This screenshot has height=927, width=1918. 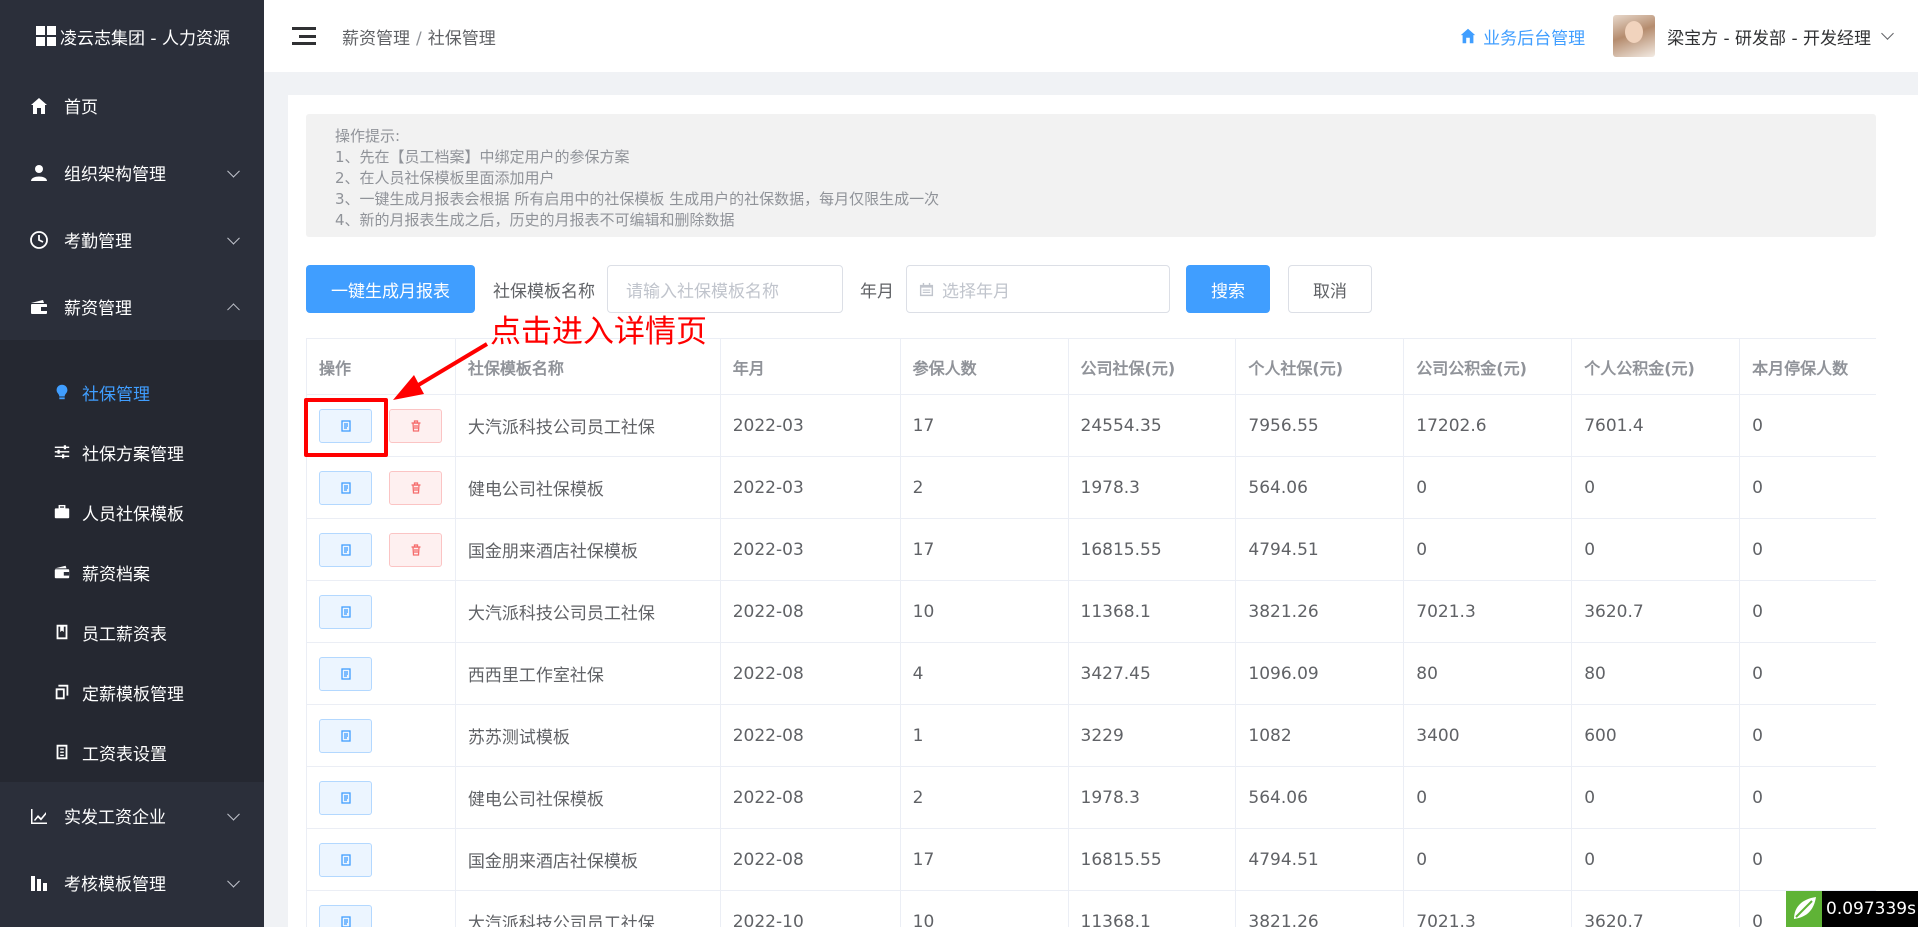 What do you see at coordinates (132, 306) in the screenshot?
I see `sidebar-item-salary: 薪资管理` at bounding box center [132, 306].